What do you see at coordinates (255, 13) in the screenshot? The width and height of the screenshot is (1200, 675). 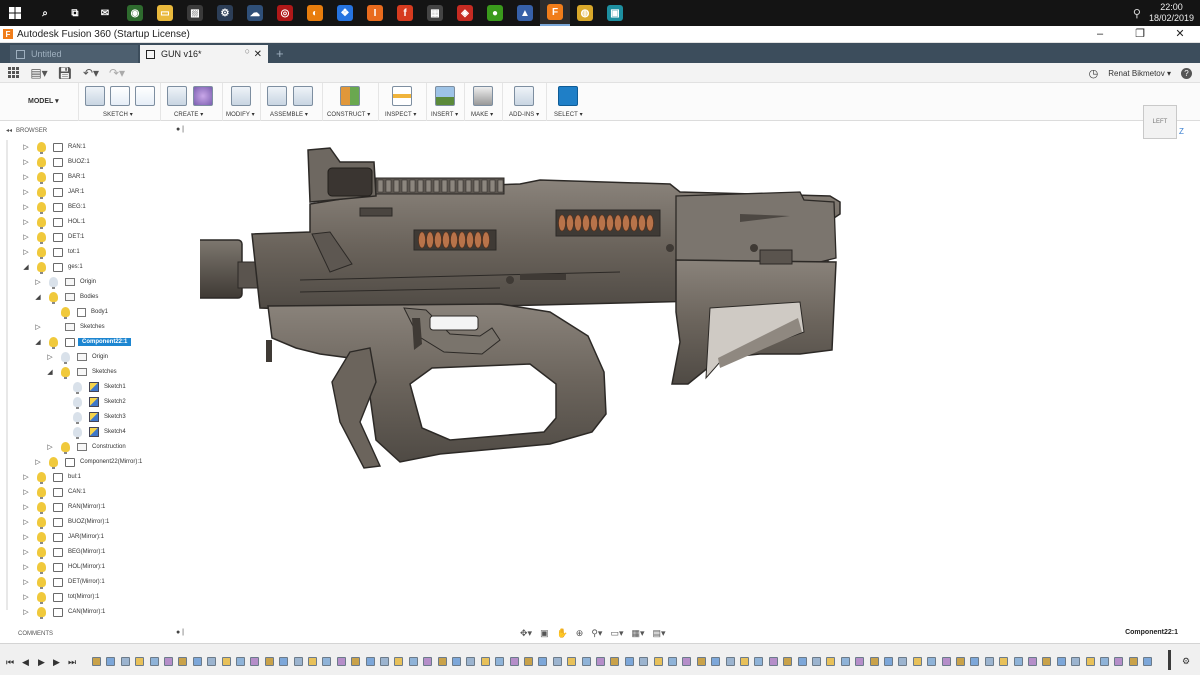 I see `taskbar-app: ☁` at bounding box center [255, 13].